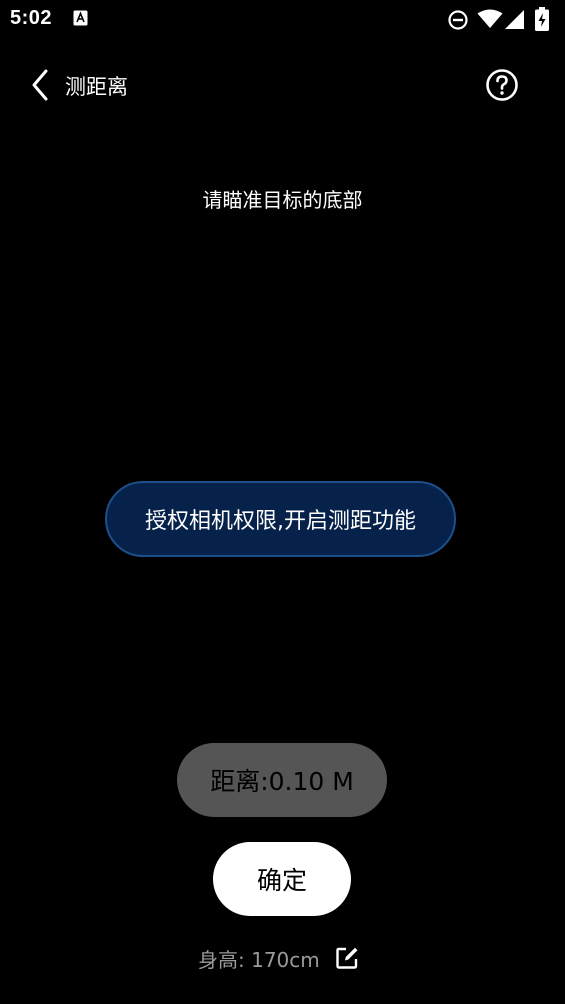  I want to click on authorize-camera-button: 授权相机权限,开启测距功能, so click(280, 519).